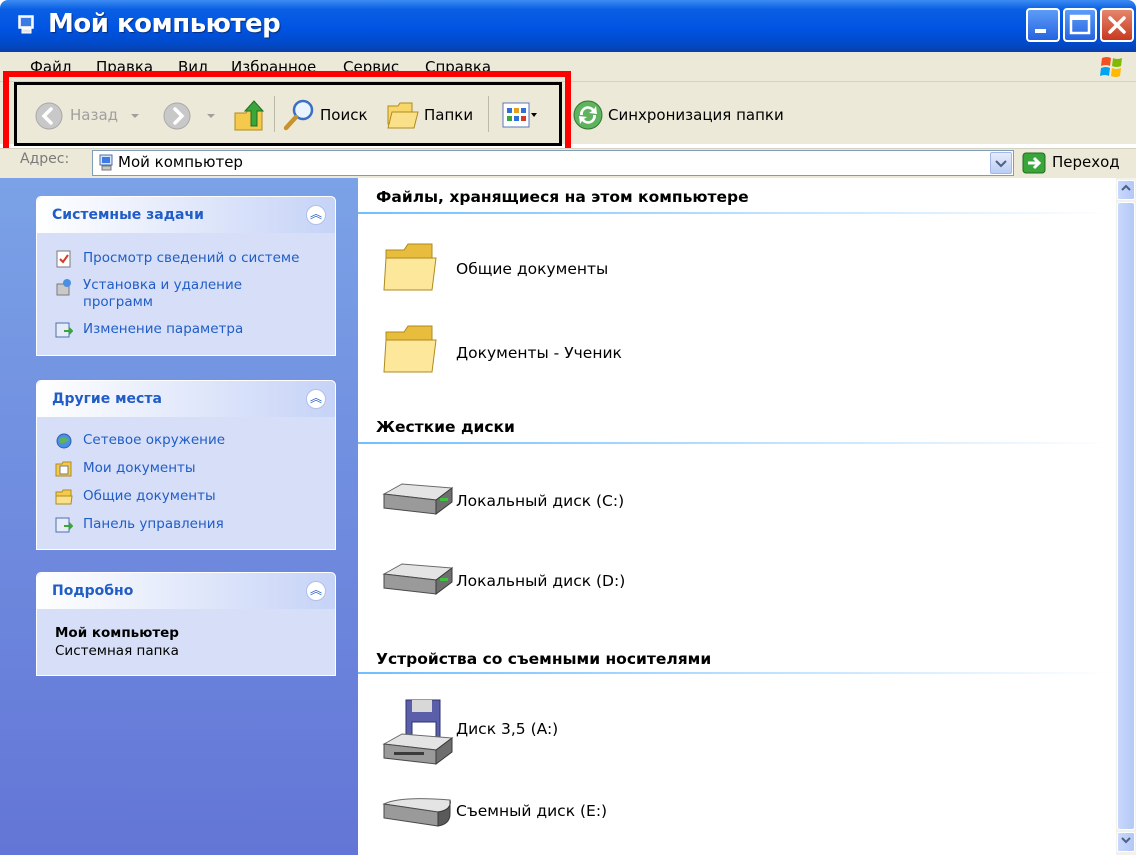 The image size is (1136, 855). I want to click on maximize-icon, so click(1080, 24).